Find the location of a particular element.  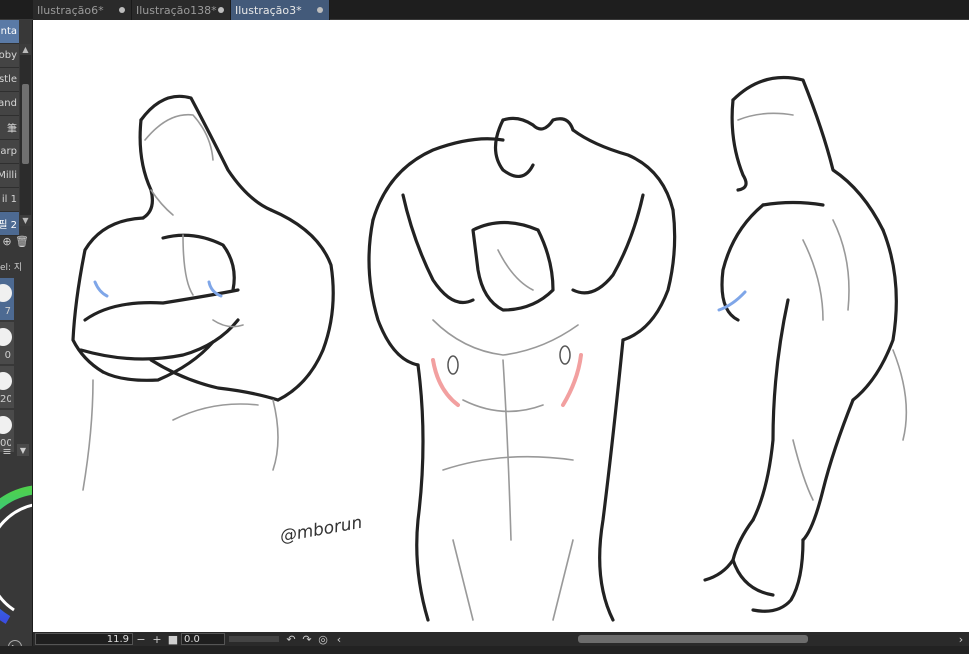

zoom-value: 11.9 is located at coordinates (117, 639).